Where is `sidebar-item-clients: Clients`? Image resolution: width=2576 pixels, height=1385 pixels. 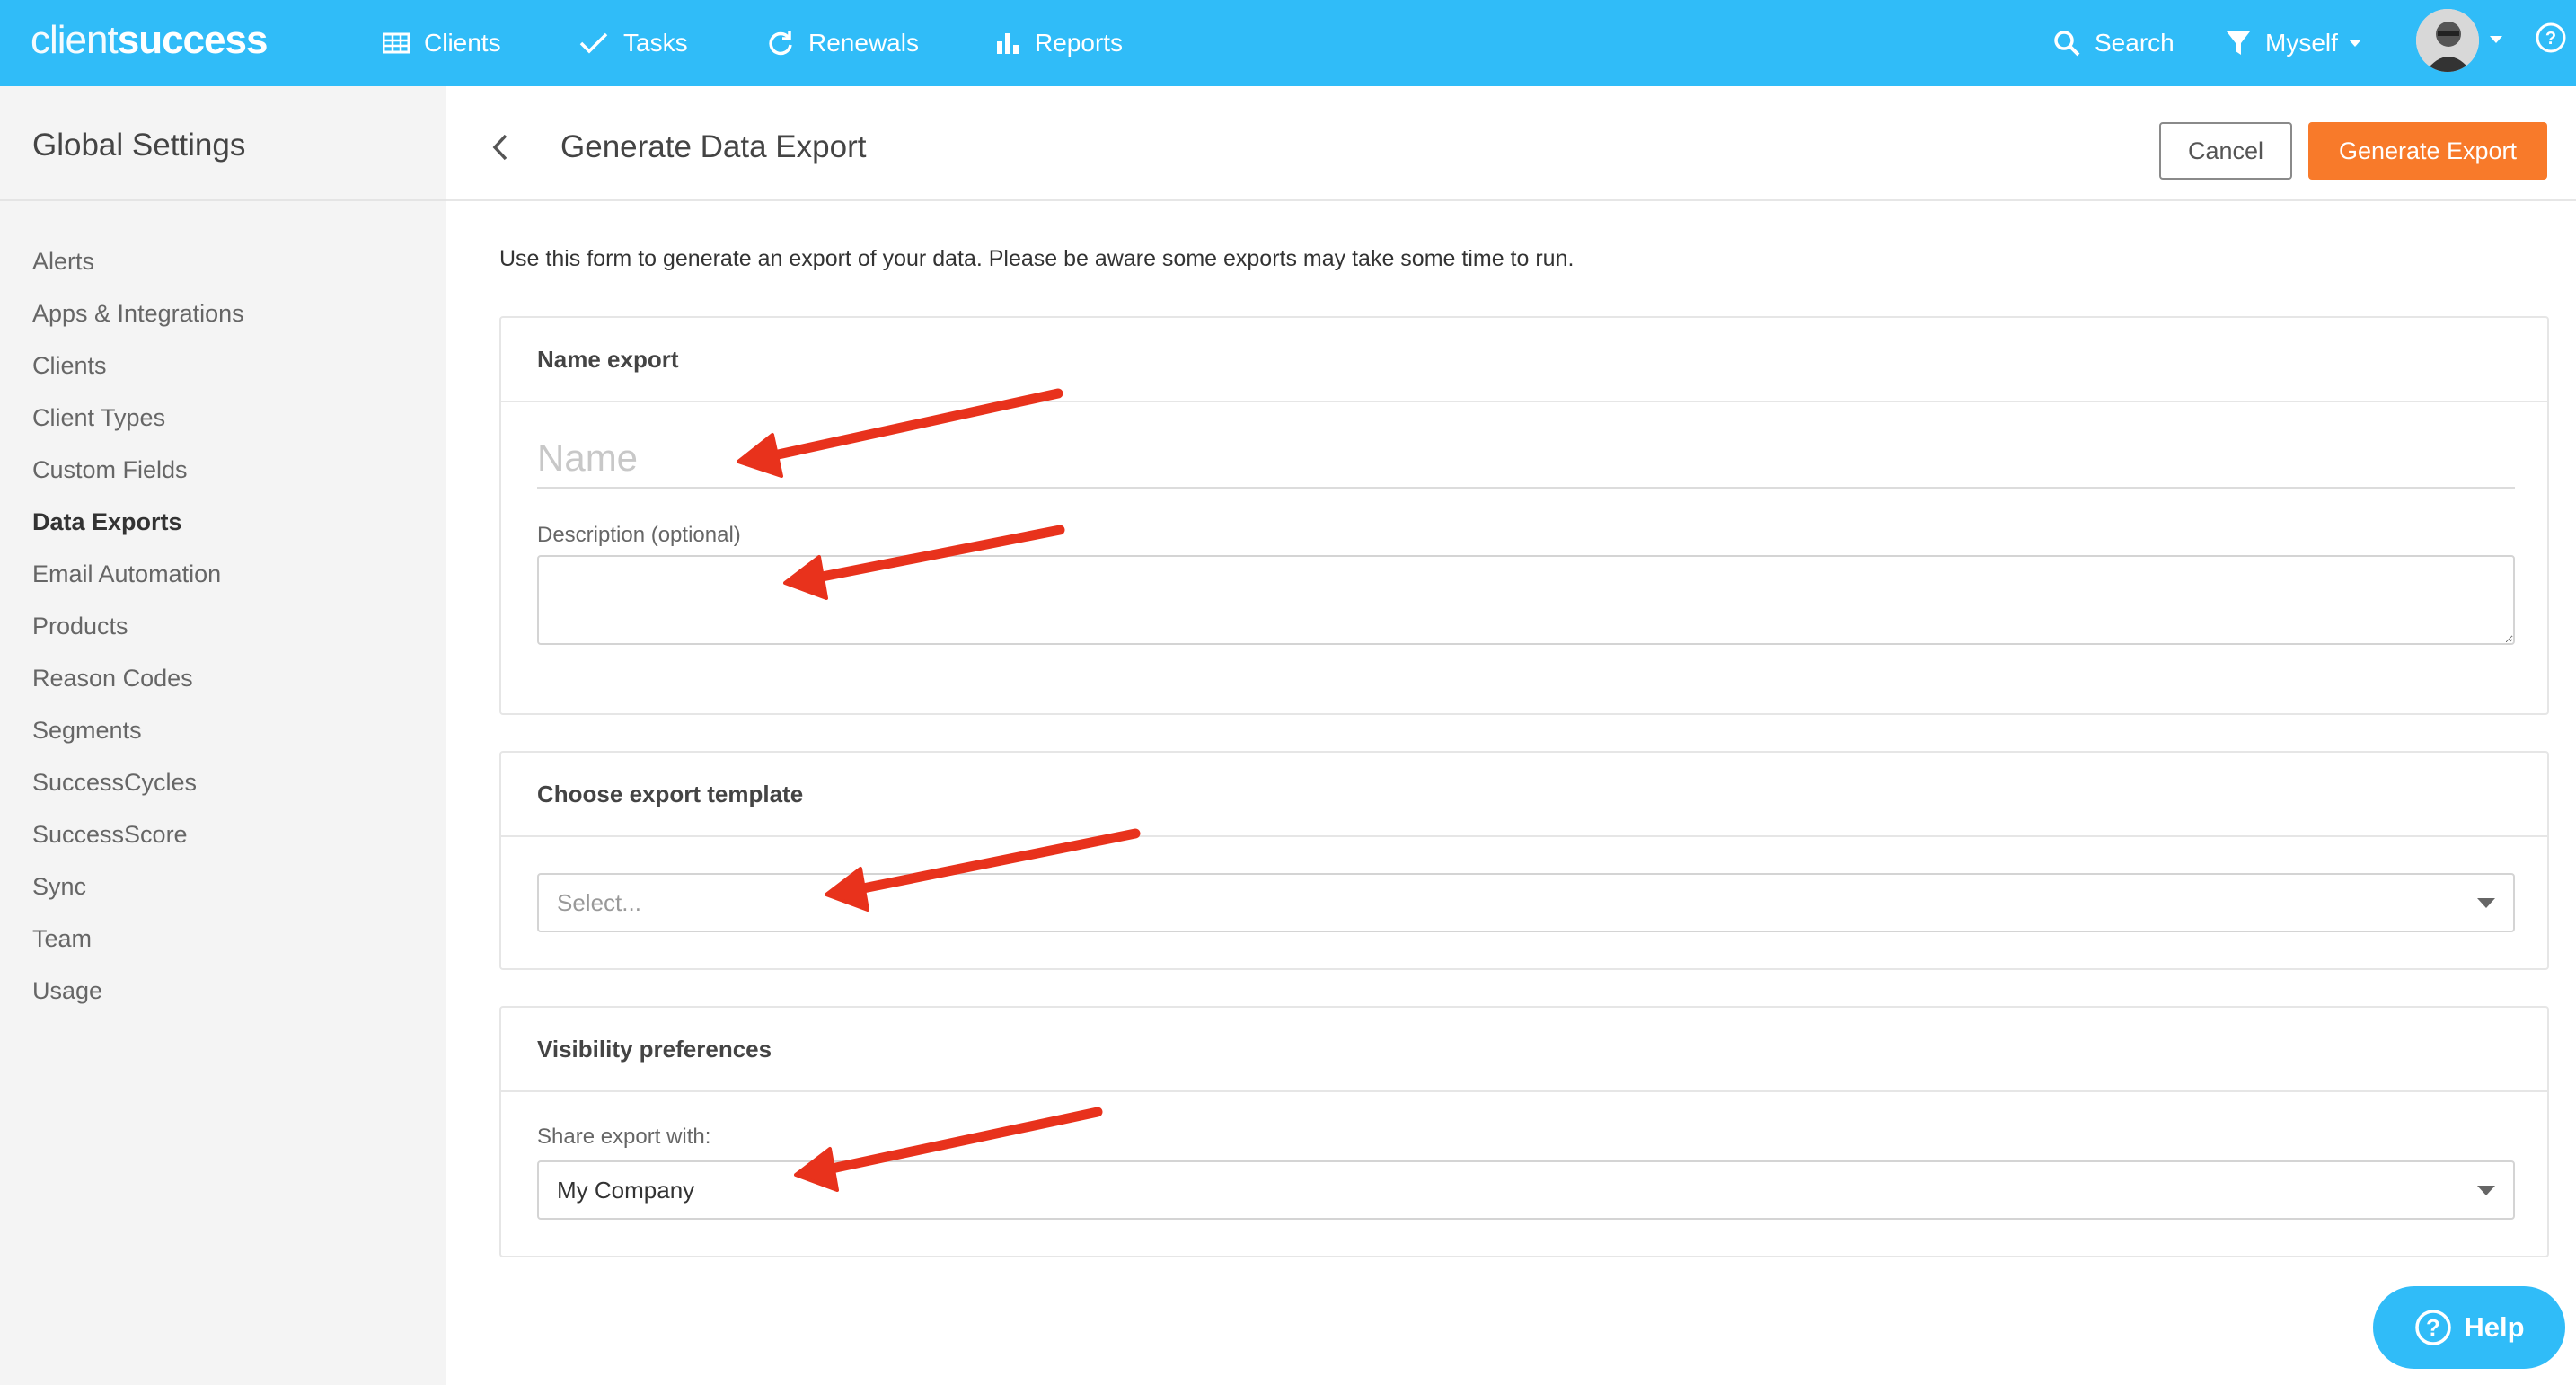
sidebar-item-clients: Clients is located at coordinates (138, 366).